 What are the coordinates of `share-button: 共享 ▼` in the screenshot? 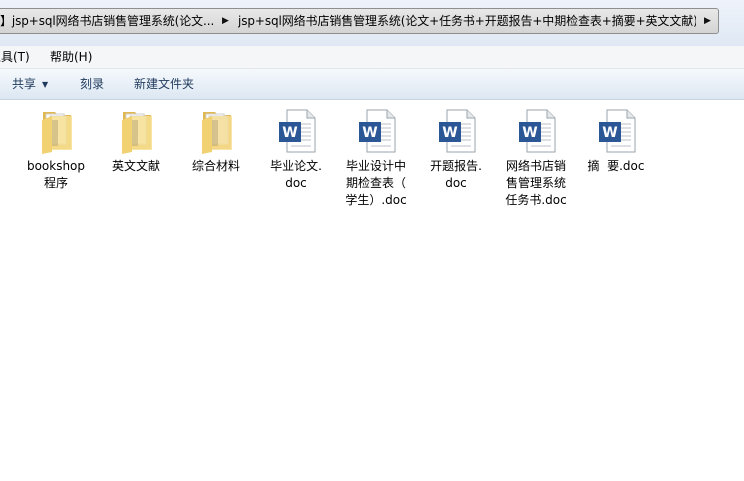 It's located at (30, 84).